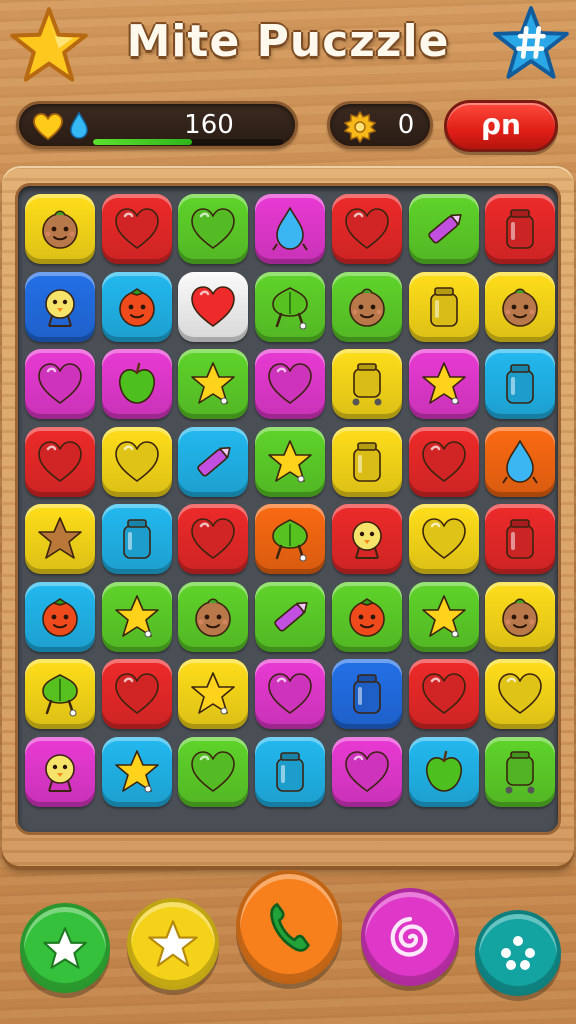 Image resolution: width=576 pixels, height=1024 pixels. I want to click on chick-icon, so click(60, 772).